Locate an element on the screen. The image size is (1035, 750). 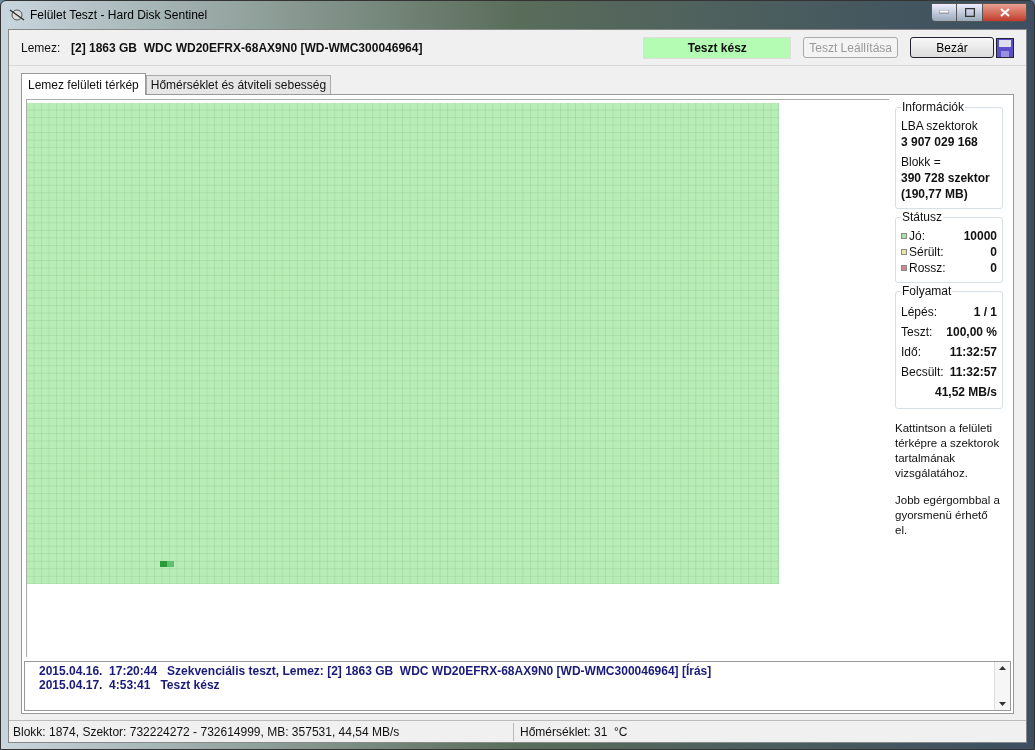
maximize-icon is located at coordinates (969, 12).